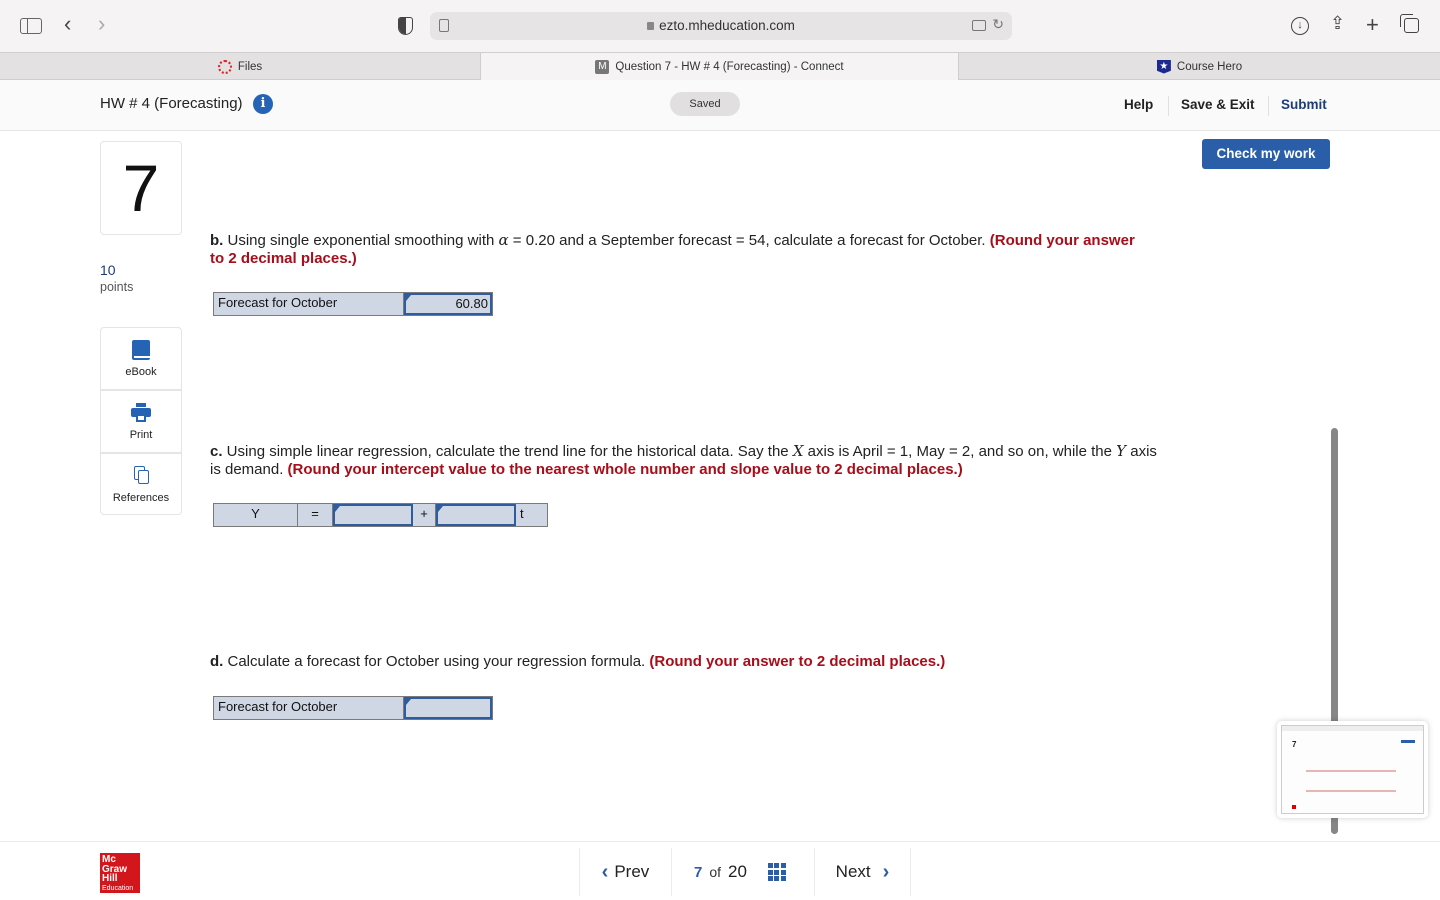  Describe the element at coordinates (141, 413) in the screenshot. I see `printer-icon` at that location.